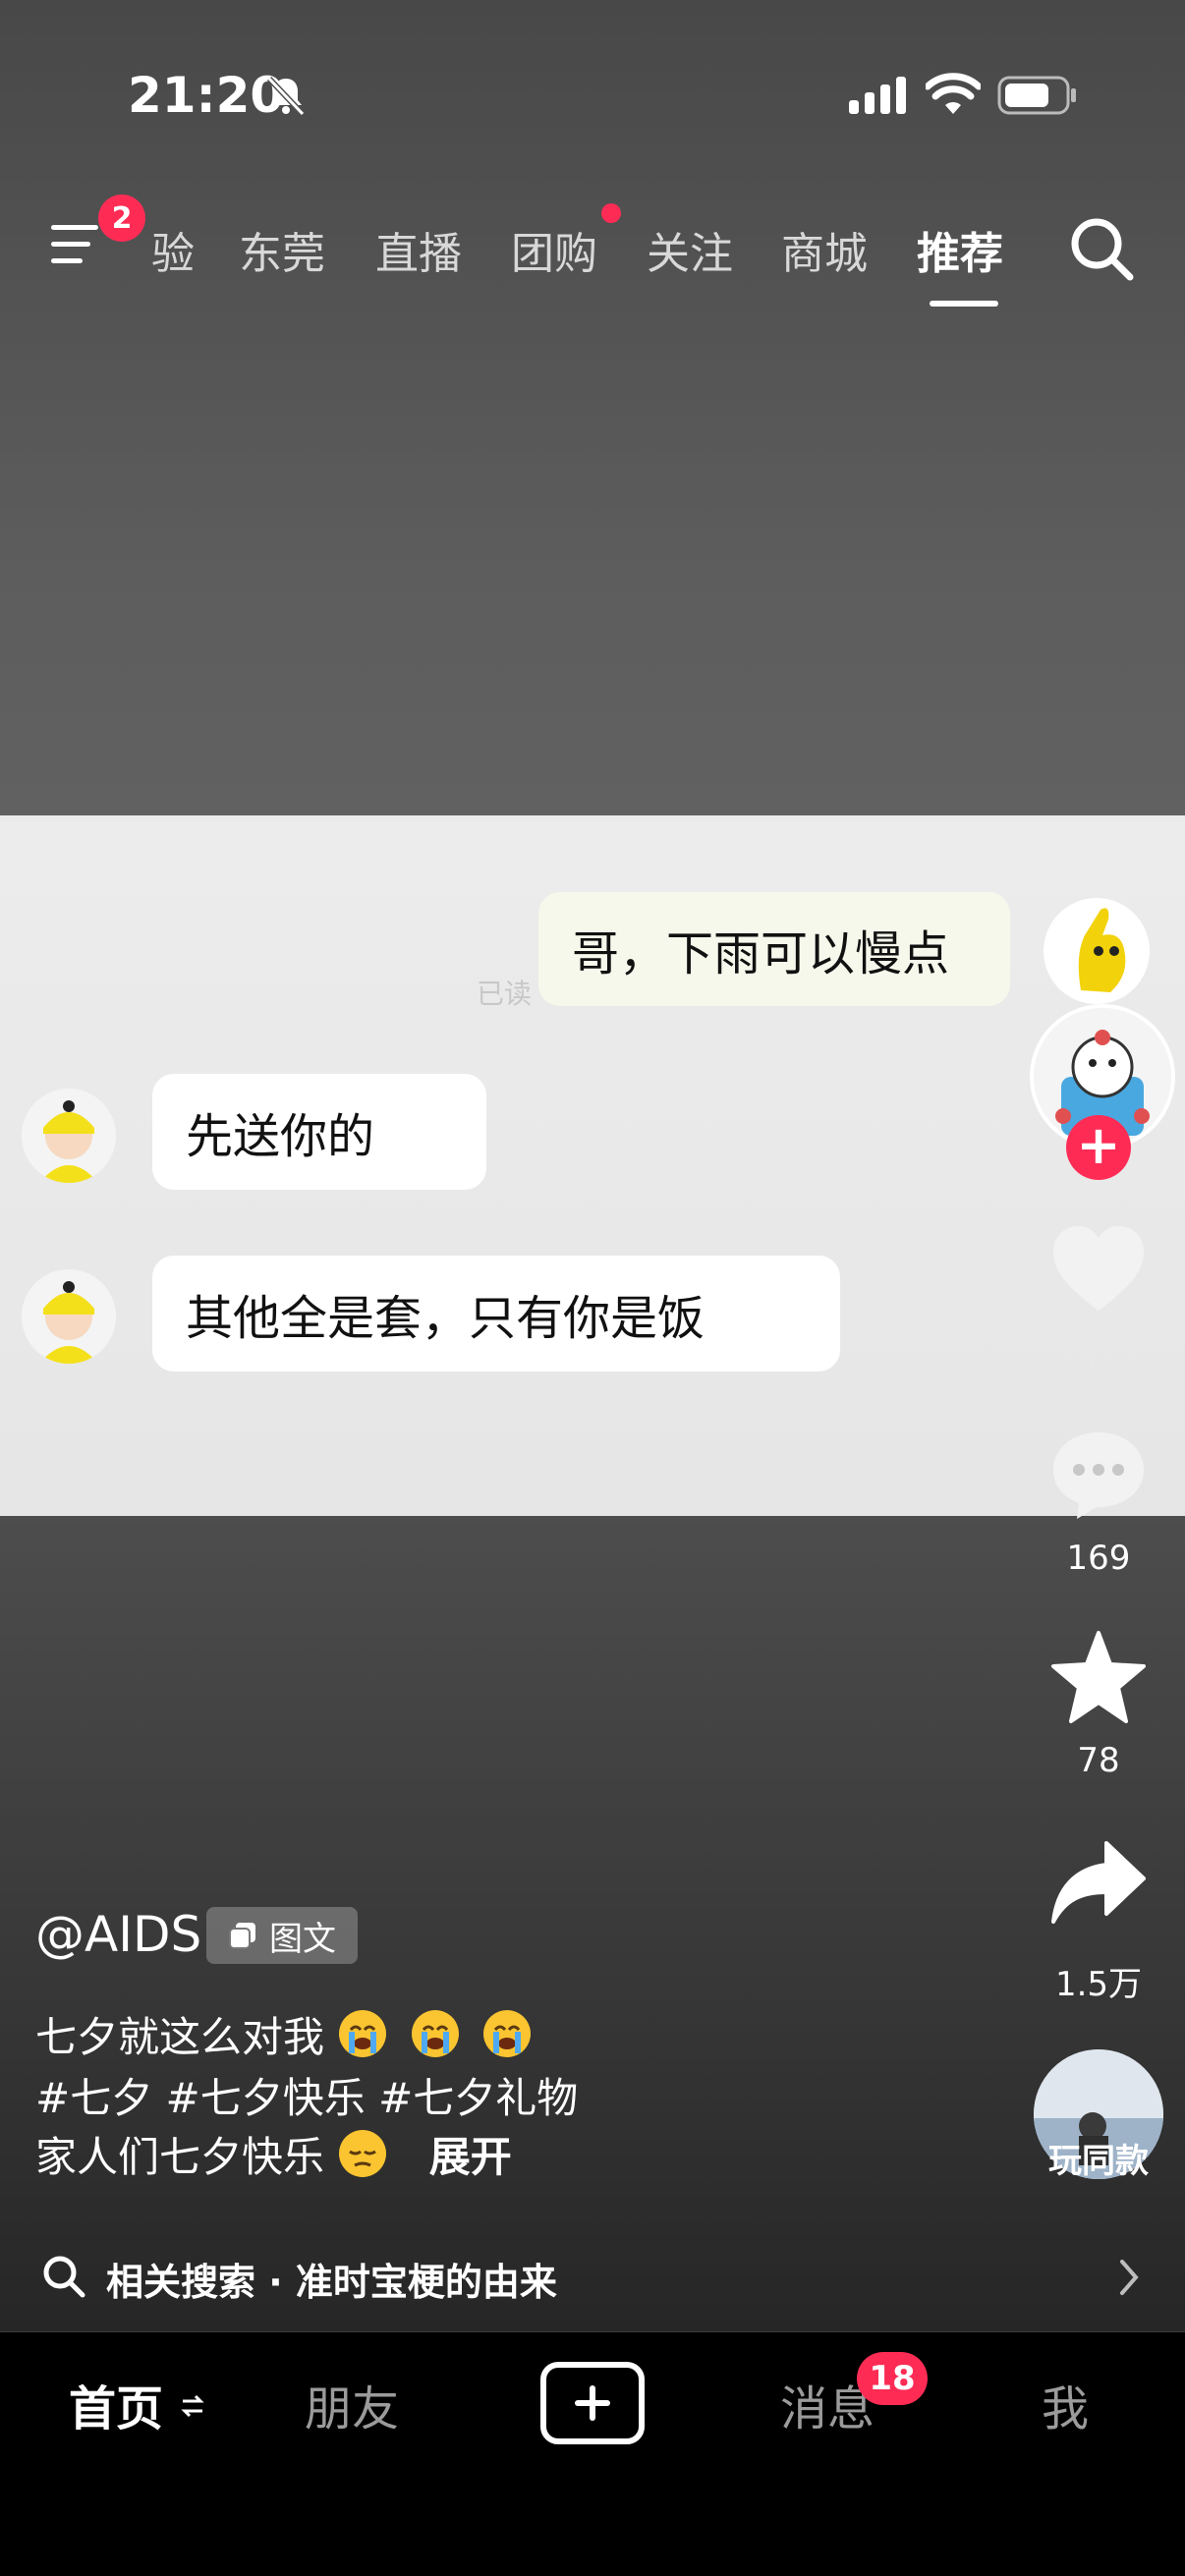 Image resolution: width=1185 pixels, height=2576 pixels. What do you see at coordinates (180, 2157) in the screenshot?
I see `caption-text: 家人们七夕快乐` at bounding box center [180, 2157].